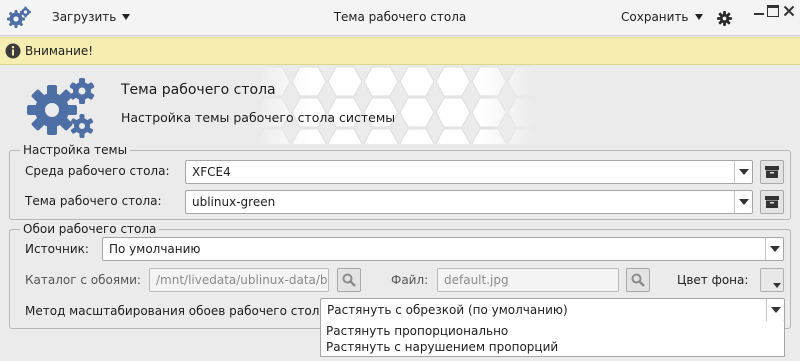  I want to click on wallpaper-folder-label: Каталог с обоями:, so click(83, 280).